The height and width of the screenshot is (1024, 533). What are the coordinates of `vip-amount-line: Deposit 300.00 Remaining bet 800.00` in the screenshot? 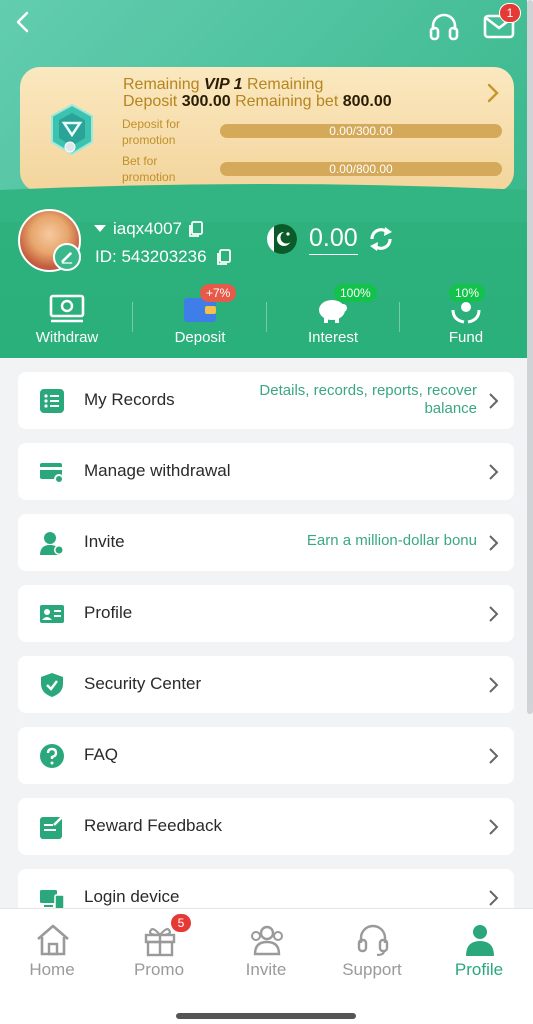 It's located at (257, 102).